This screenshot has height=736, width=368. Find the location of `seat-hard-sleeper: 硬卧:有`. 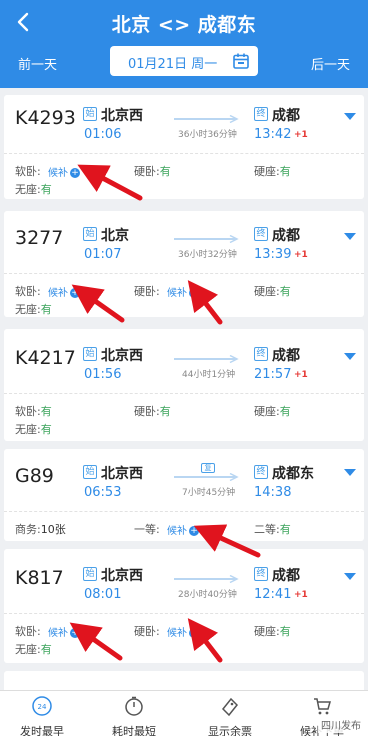

seat-hard-sleeper: 硬卧:有 is located at coordinates (152, 411).